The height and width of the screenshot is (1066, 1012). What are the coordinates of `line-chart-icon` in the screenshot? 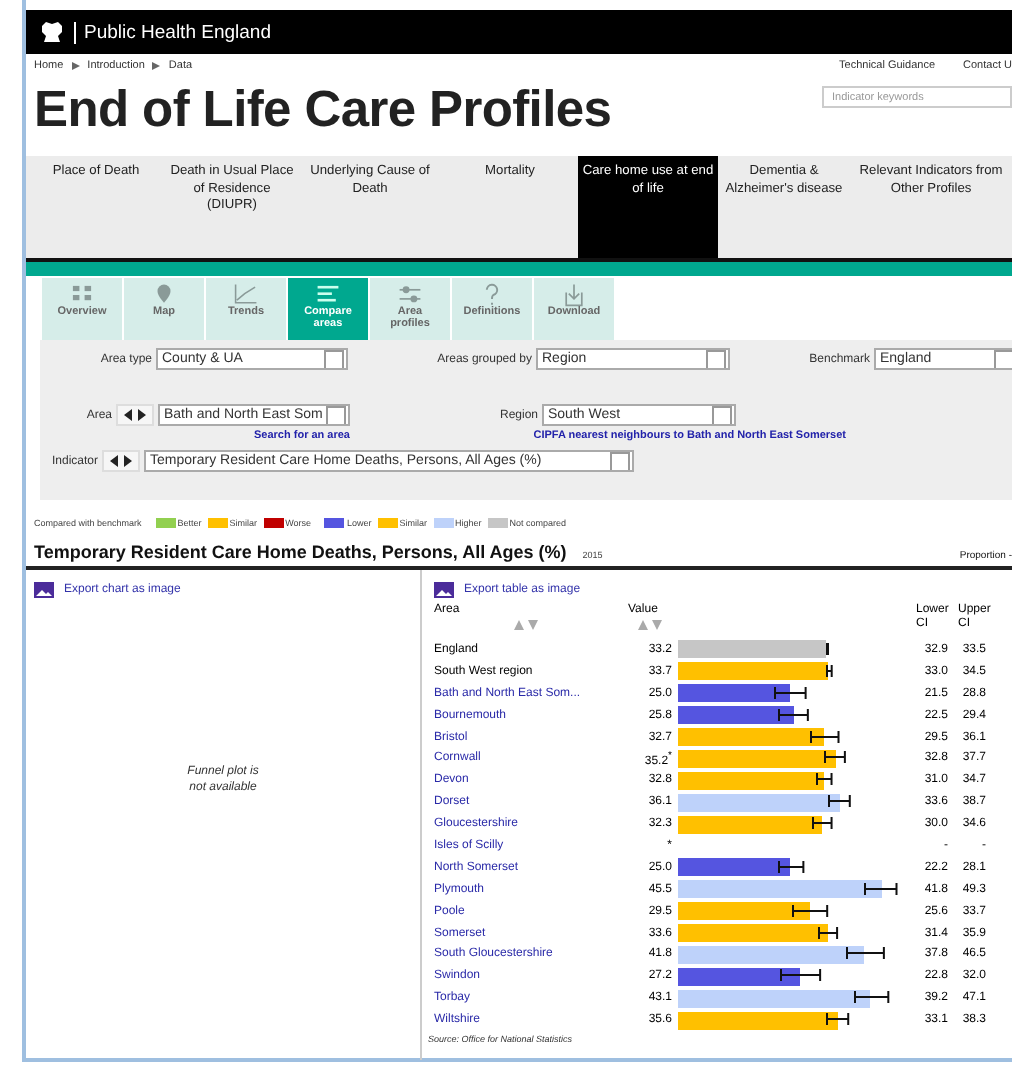 It's located at (246, 293).